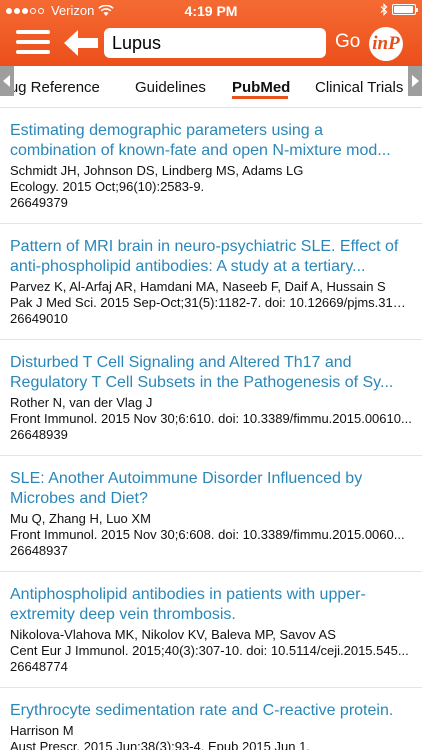 This screenshot has width=422, height=750. I want to click on battery-level, so click(403, 9).